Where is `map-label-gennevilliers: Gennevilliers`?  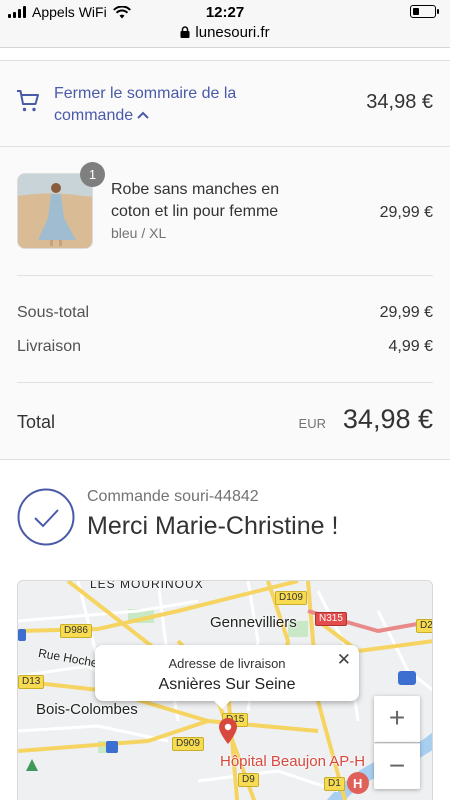 map-label-gennevilliers: Gennevilliers is located at coordinates (253, 622).